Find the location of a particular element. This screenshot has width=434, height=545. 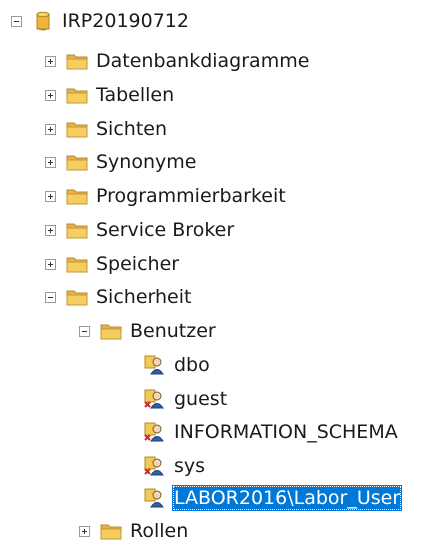

tree-node-user-guest: guest is located at coordinates (186, 399).